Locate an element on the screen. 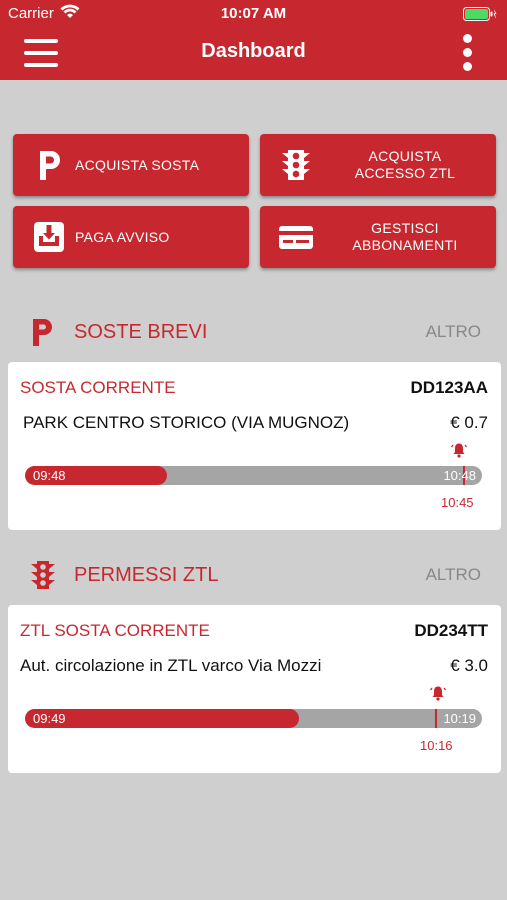 This screenshot has width=507, height=900. alarm-marker is located at coordinates (436, 718).